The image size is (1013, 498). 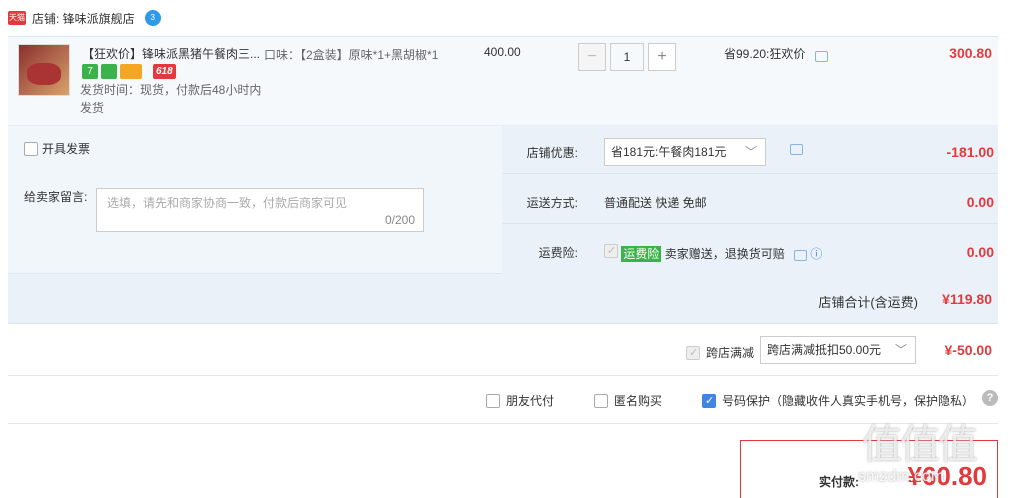 What do you see at coordinates (669, 152) in the screenshot?
I see `shop-discount-value: 省181元:午餐肉181元` at bounding box center [669, 152].